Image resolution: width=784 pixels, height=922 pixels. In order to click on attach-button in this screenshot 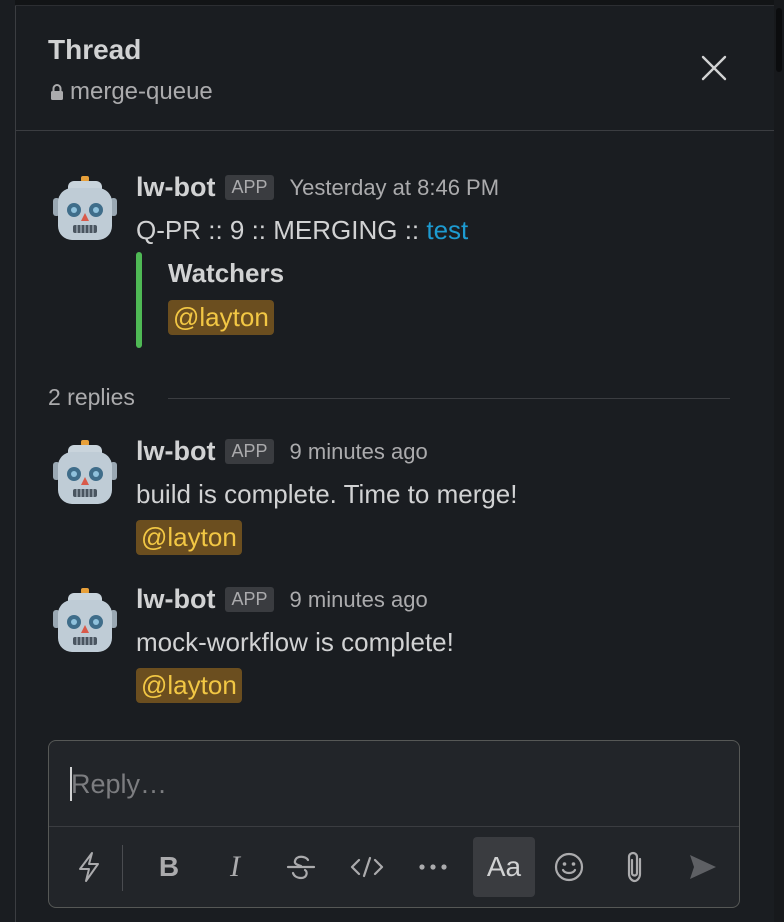, I will do `click(635, 867)`.